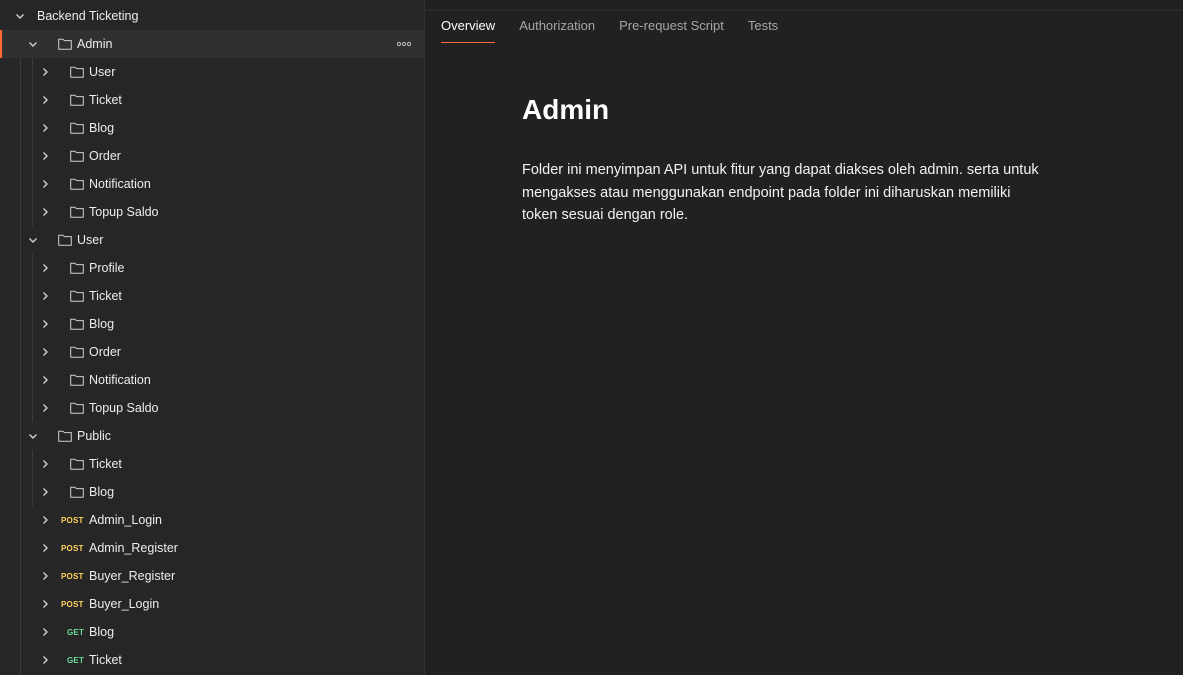 Image resolution: width=1183 pixels, height=675 pixels. What do you see at coordinates (566, 109) in the screenshot?
I see `page-title: Admin` at bounding box center [566, 109].